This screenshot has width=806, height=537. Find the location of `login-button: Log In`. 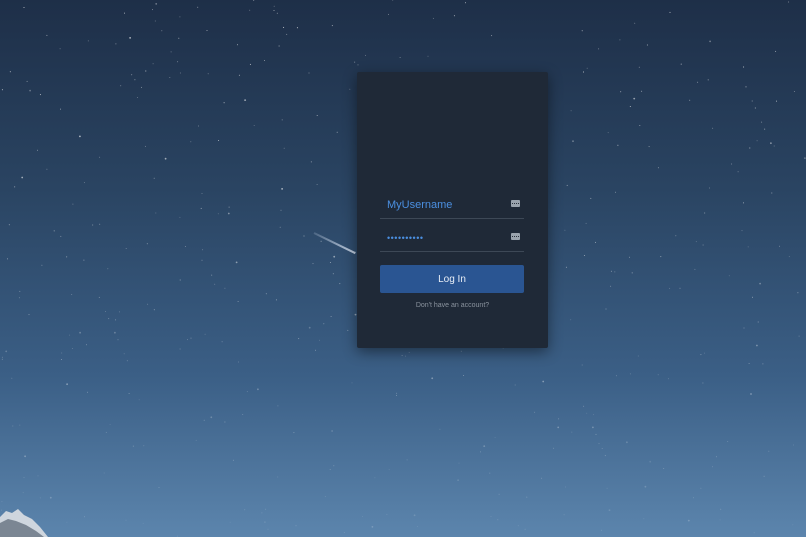

login-button: Log In is located at coordinates (452, 279).